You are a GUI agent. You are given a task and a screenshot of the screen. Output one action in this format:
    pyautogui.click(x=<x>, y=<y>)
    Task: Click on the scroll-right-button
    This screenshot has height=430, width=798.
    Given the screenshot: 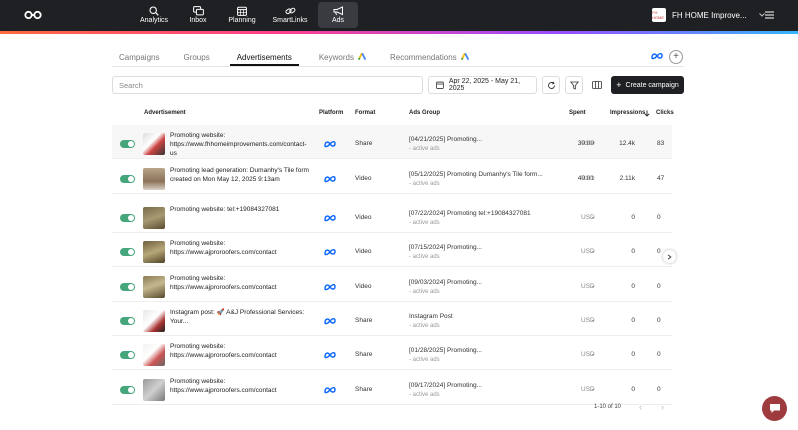 What is the action you would take?
    pyautogui.click(x=669, y=256)
    